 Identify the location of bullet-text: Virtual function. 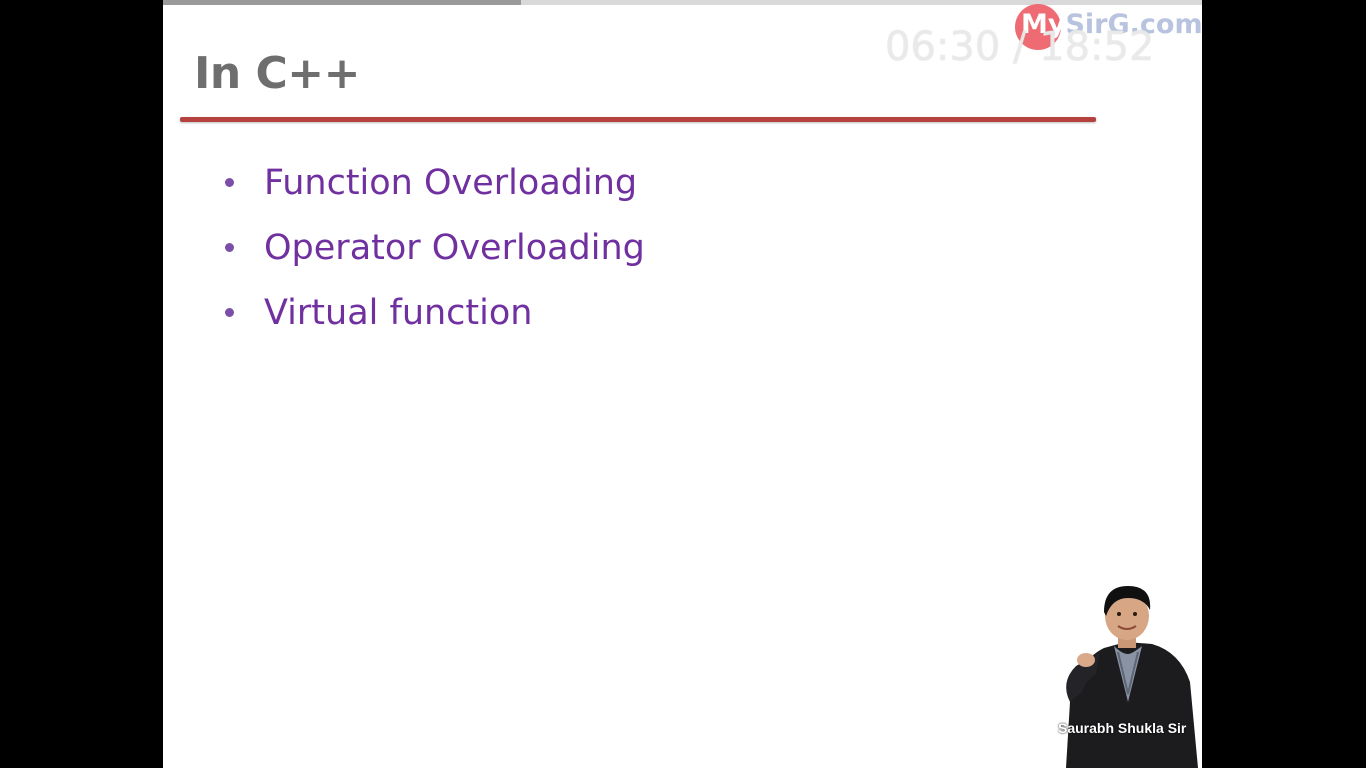
(398, 312).